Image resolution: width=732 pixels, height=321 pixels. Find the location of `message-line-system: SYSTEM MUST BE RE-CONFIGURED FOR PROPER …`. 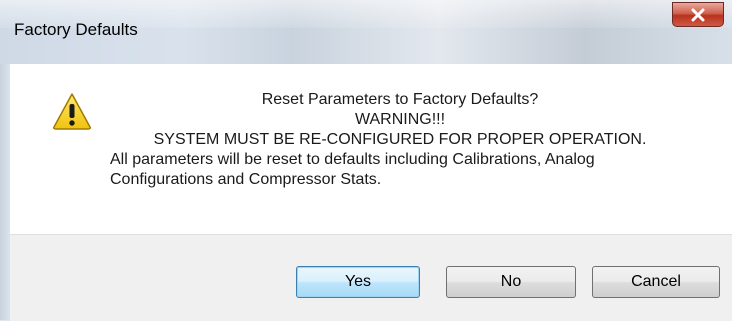

message-line-system: SYSTEM MUST BE RE-CONFIGURED FOR PROPER … is located at coordinates (400, 139).